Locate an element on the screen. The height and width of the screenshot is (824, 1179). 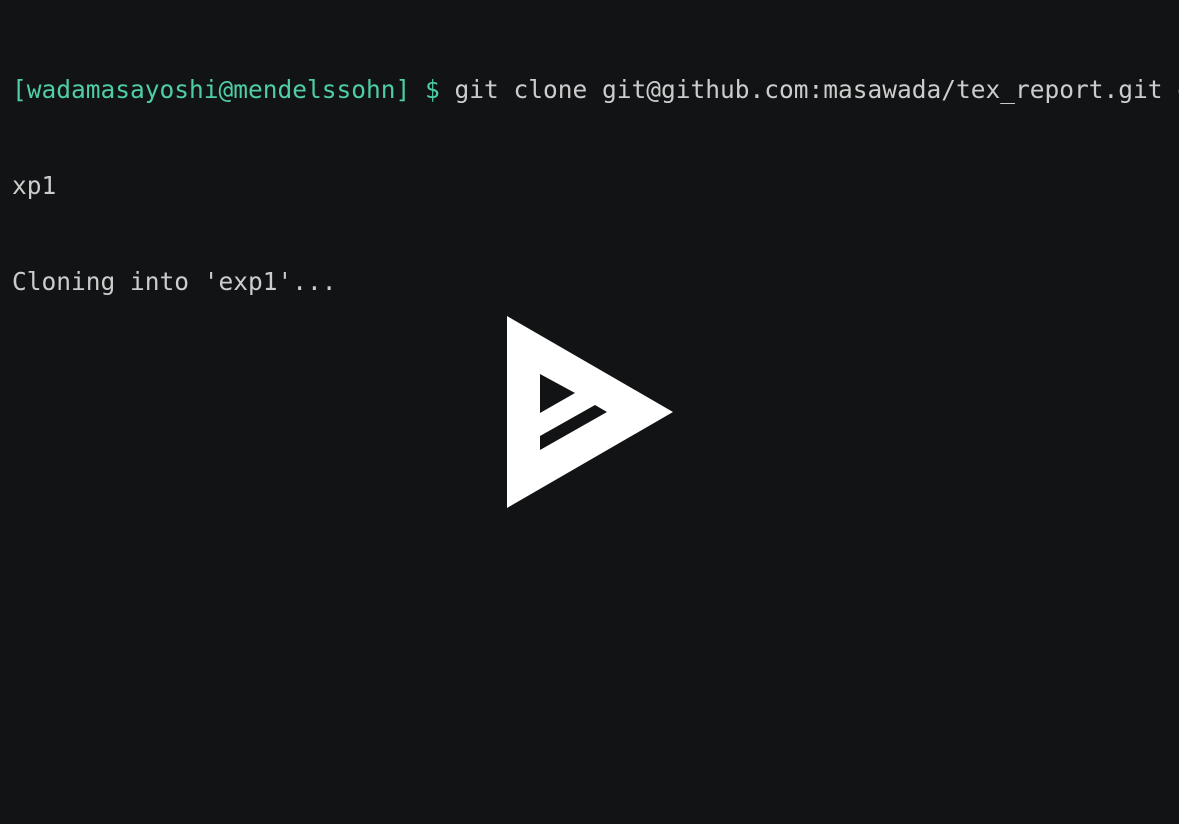
prompt-open-bracket: [ is located at coordinates (19, 89).